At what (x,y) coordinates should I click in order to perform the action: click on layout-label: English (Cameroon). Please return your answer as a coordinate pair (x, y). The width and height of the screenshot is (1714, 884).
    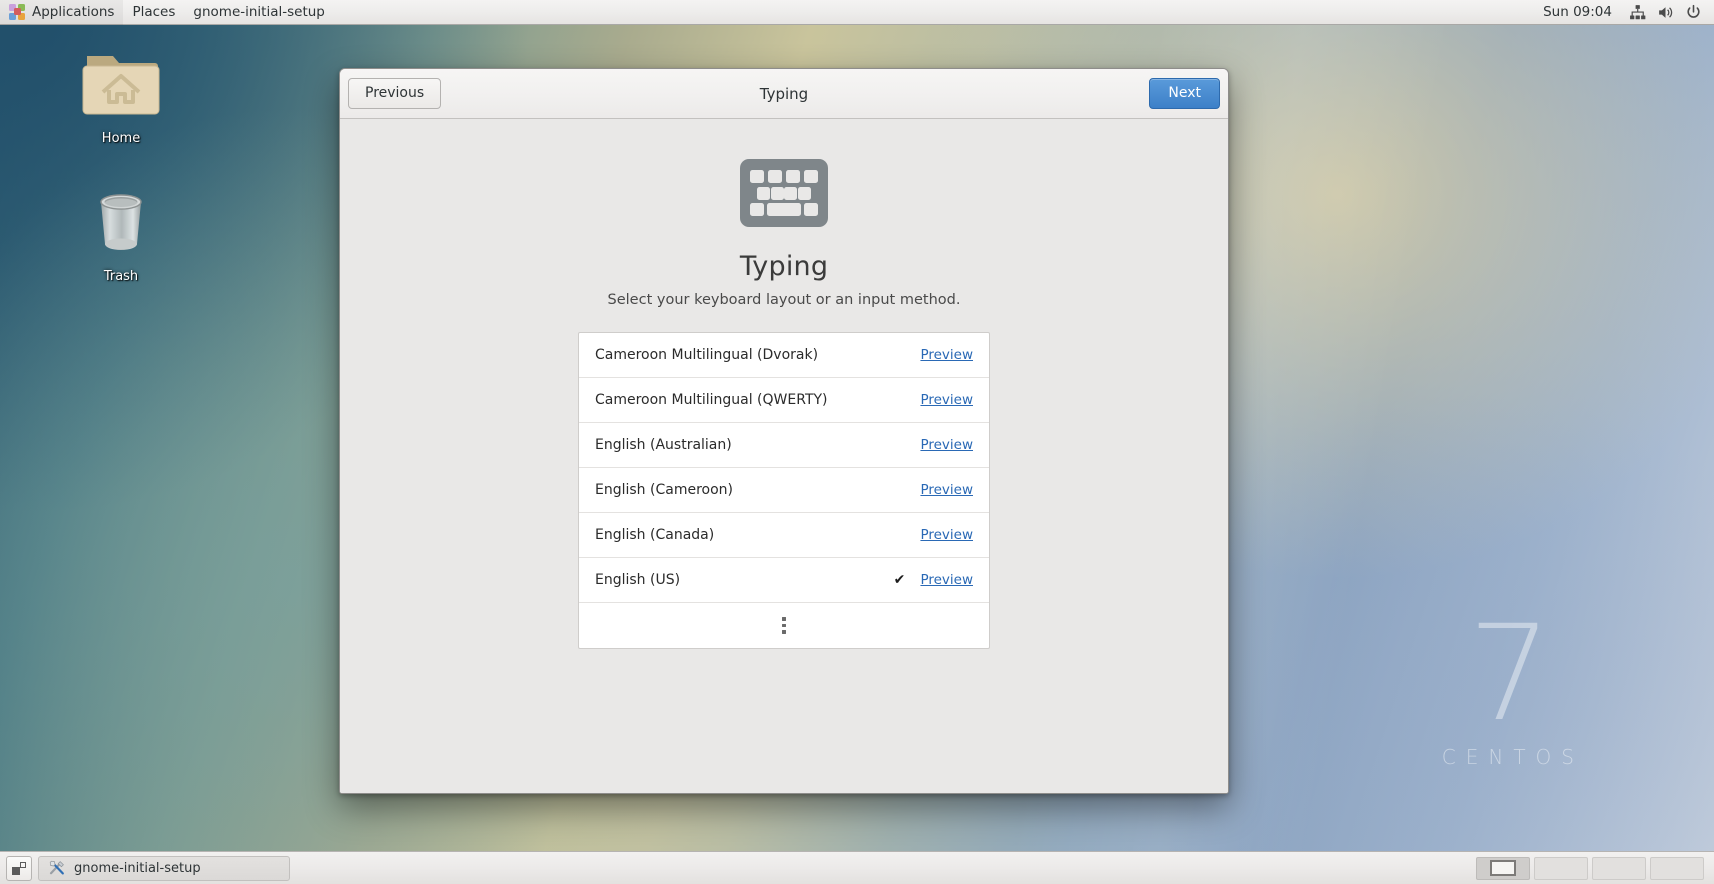
    Looking at the image, I should click on (664, 490).